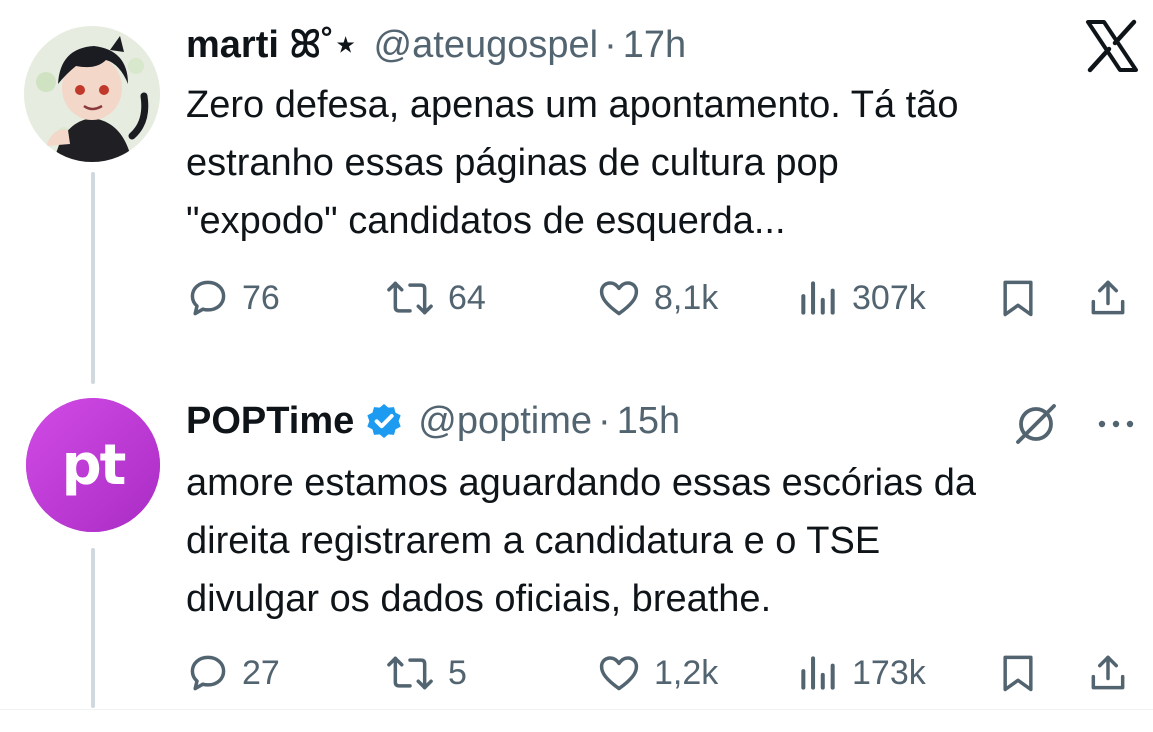 Image resolution: width=1153 pixels, height=732 pixels. I want to click on more-options-button, so click(1116, 424).